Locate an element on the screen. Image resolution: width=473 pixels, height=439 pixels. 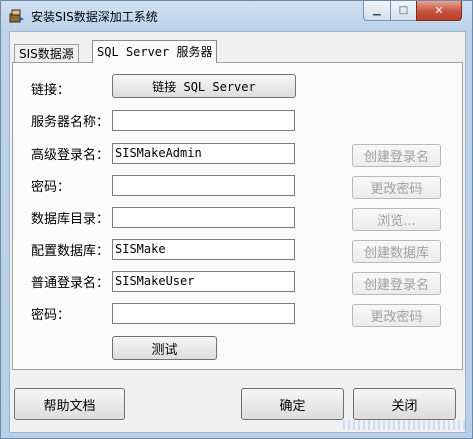
change-user-password-button: 更改密码 is located at coordinates (396, 315).